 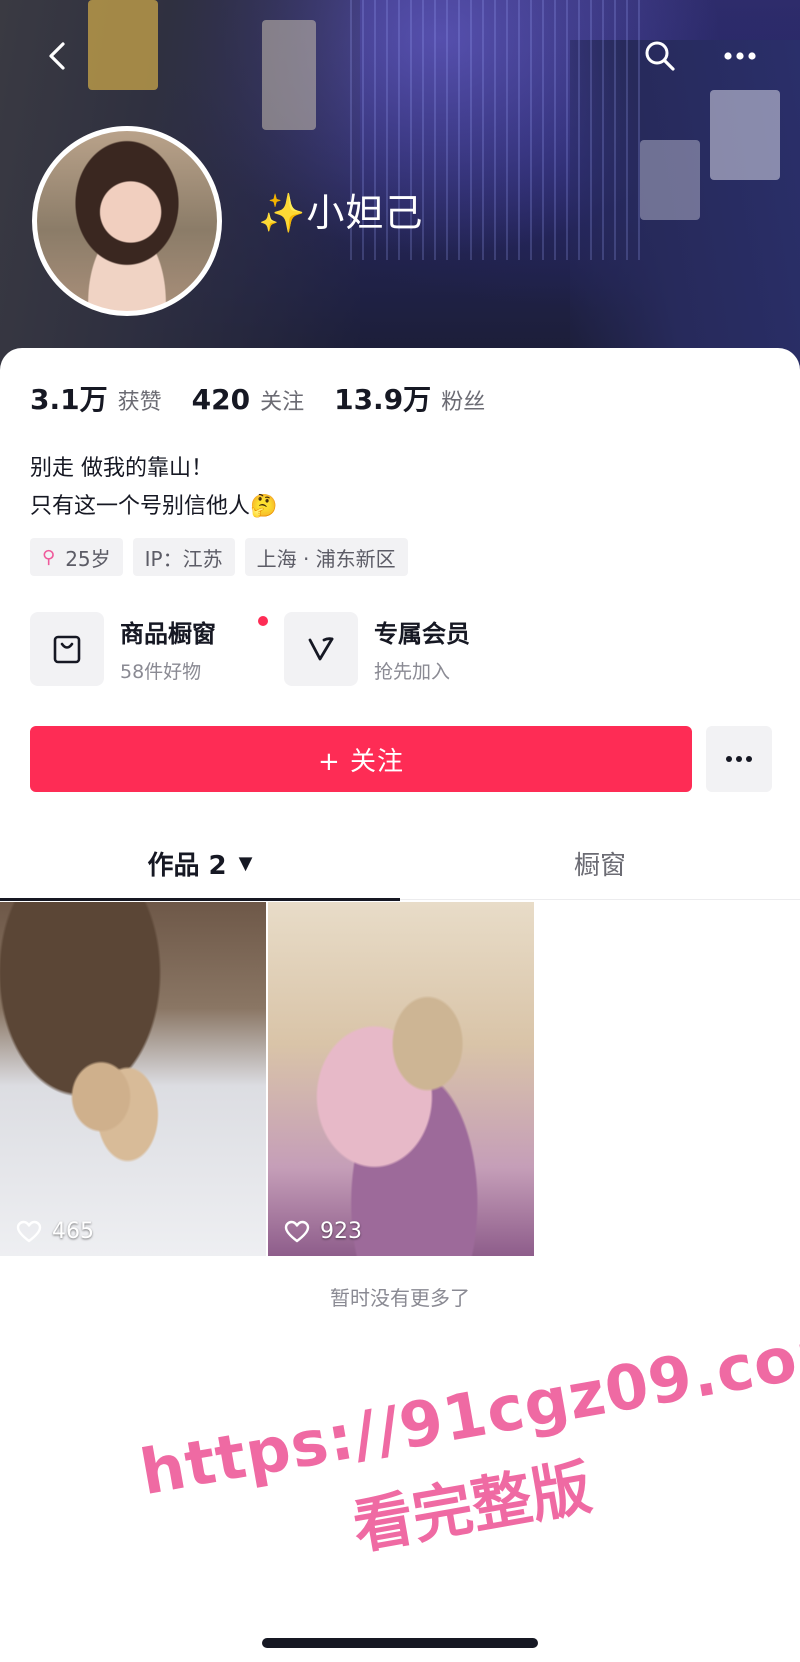 I want to click on age-tag: ⚲ 25岁, so click(x=76, y=557).